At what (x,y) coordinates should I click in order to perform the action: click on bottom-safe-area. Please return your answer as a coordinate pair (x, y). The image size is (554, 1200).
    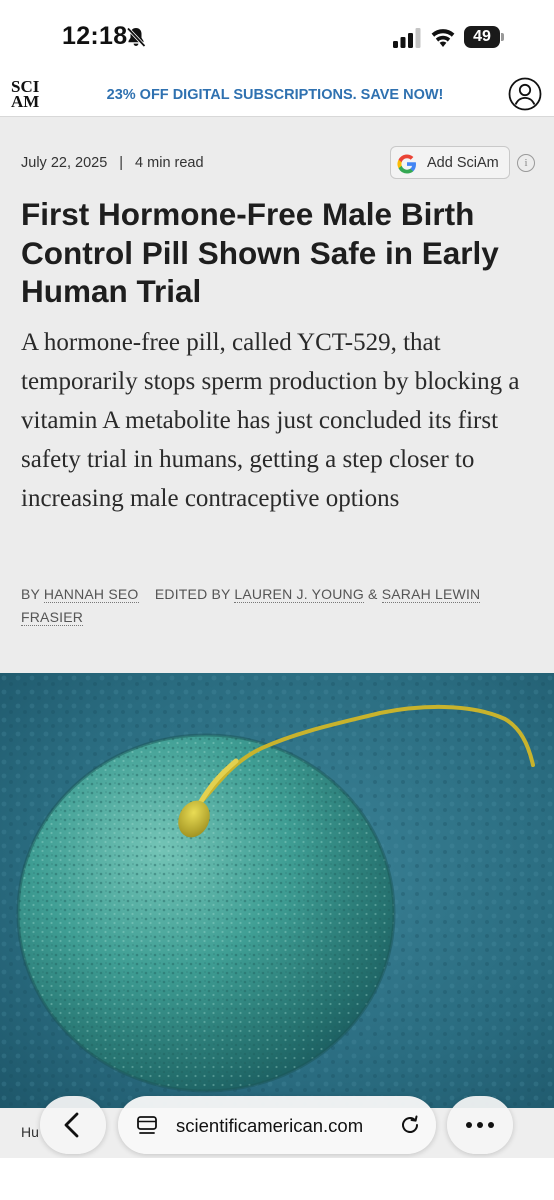
    Looking at the image, I should click on (277, 1179).